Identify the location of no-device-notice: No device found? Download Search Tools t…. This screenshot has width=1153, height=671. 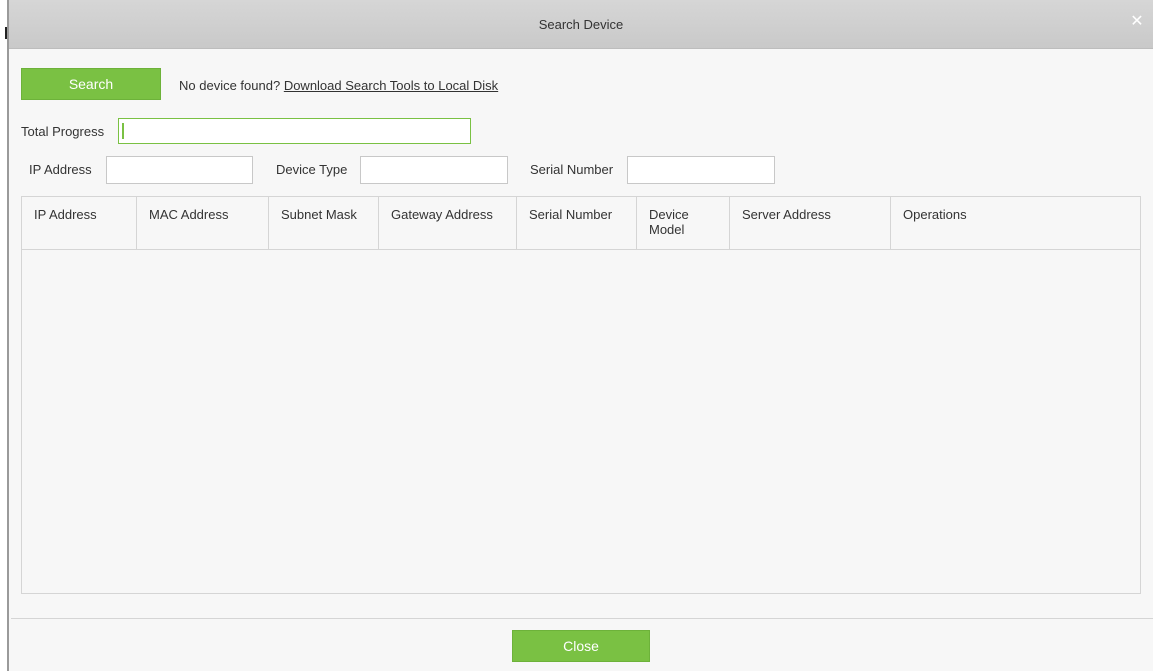
(338, 85).